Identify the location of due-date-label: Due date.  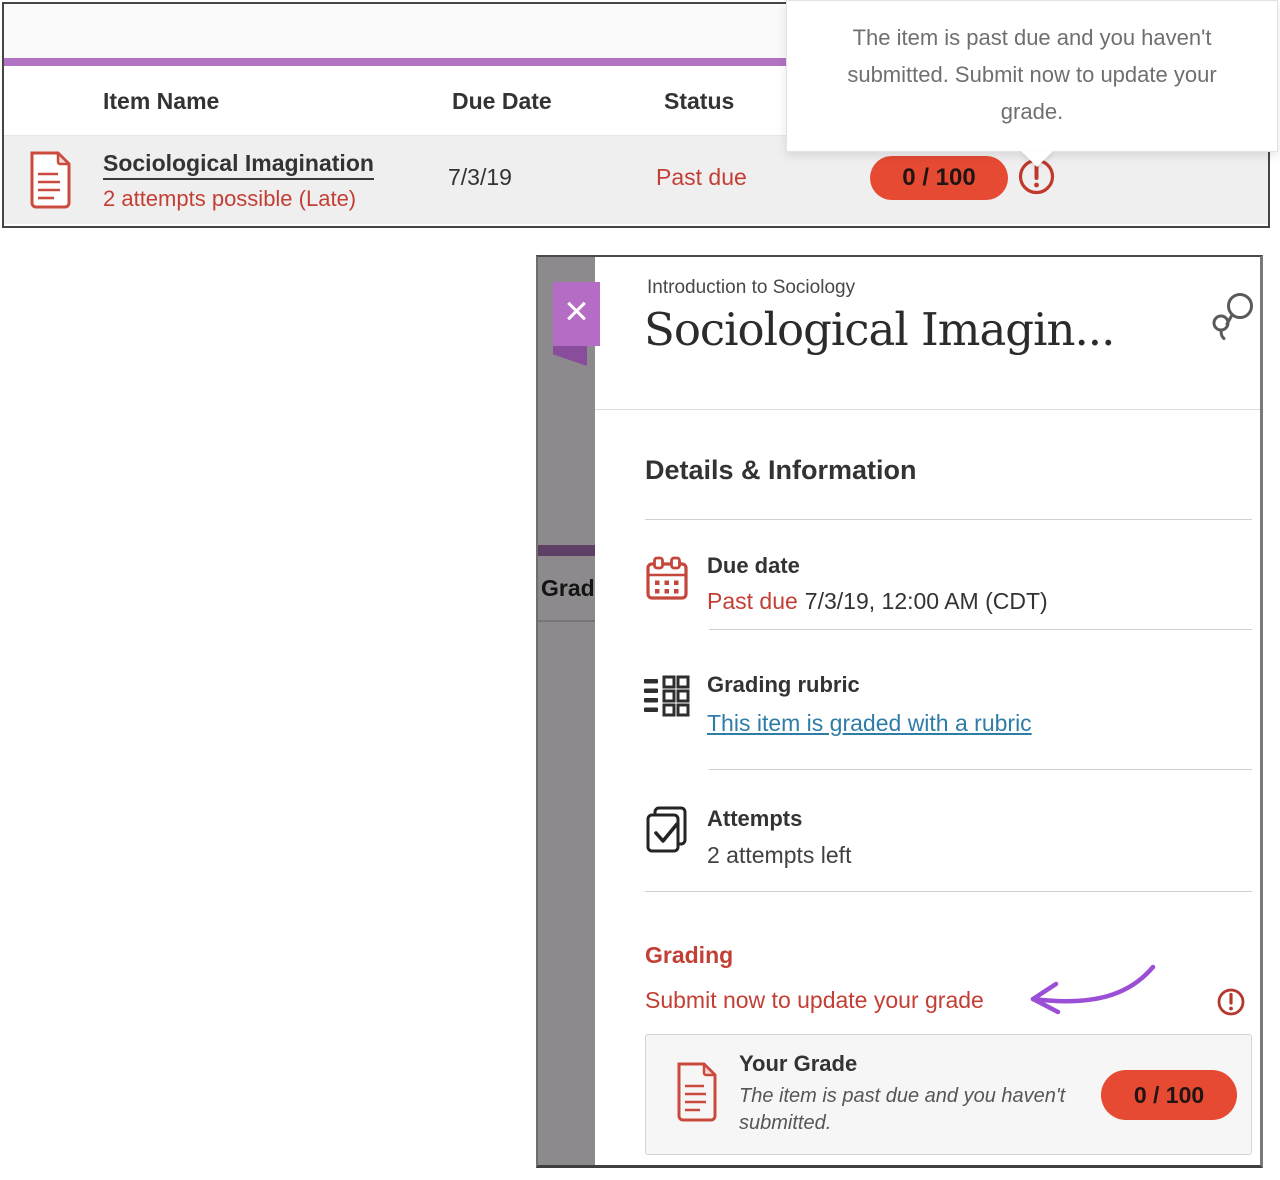
(753, 565).